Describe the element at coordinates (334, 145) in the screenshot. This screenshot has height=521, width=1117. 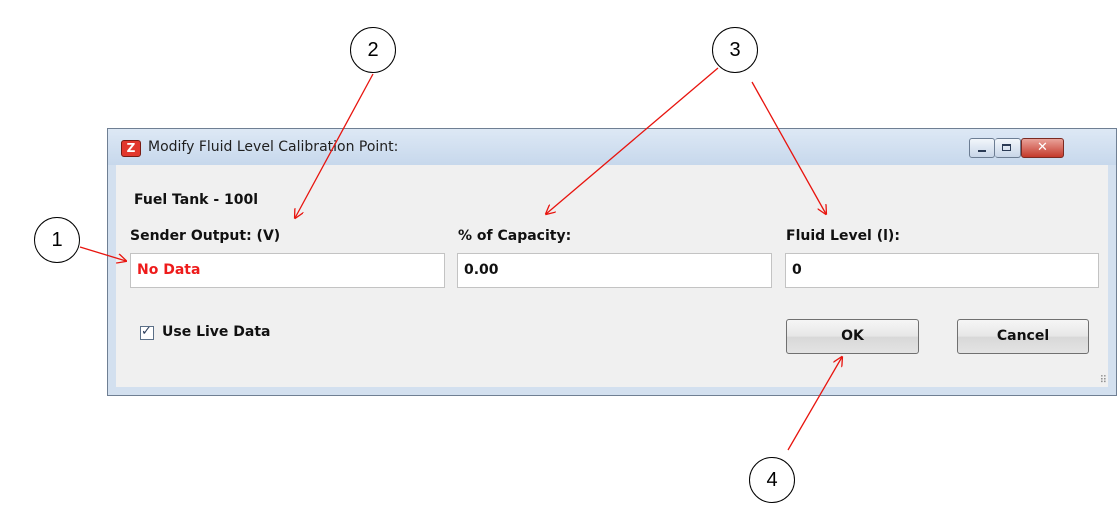
I see `callout-2-arrow` at that location.